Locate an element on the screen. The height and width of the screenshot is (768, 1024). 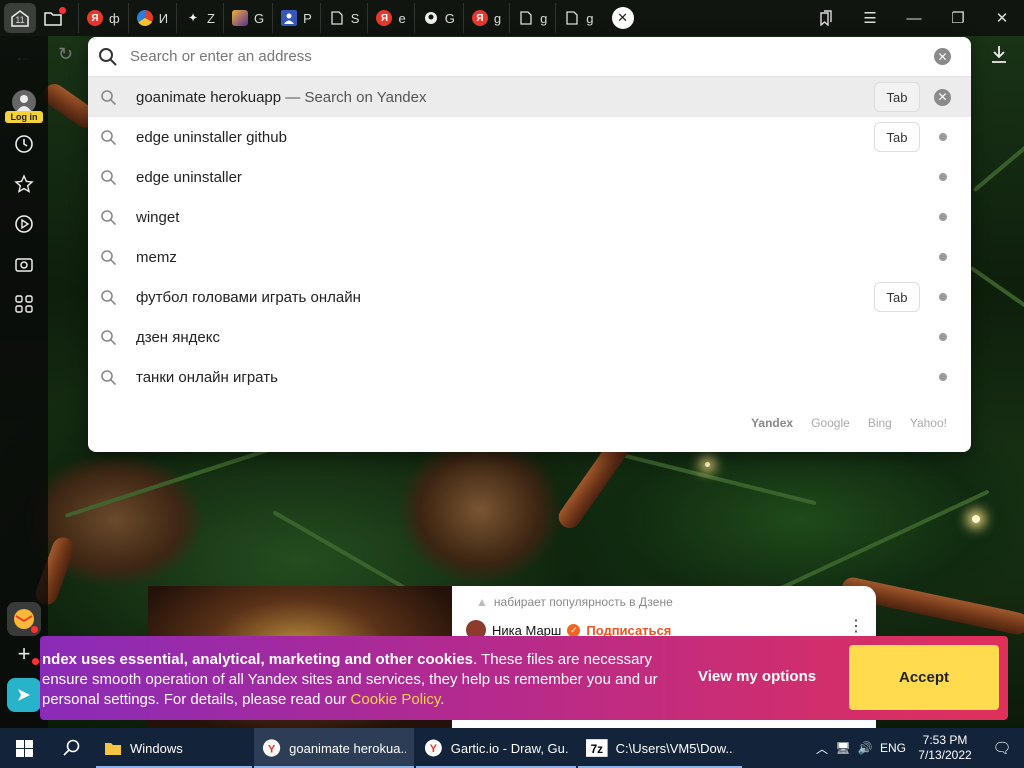
search-engine-option: Bing is located at coordinates (880, 423).